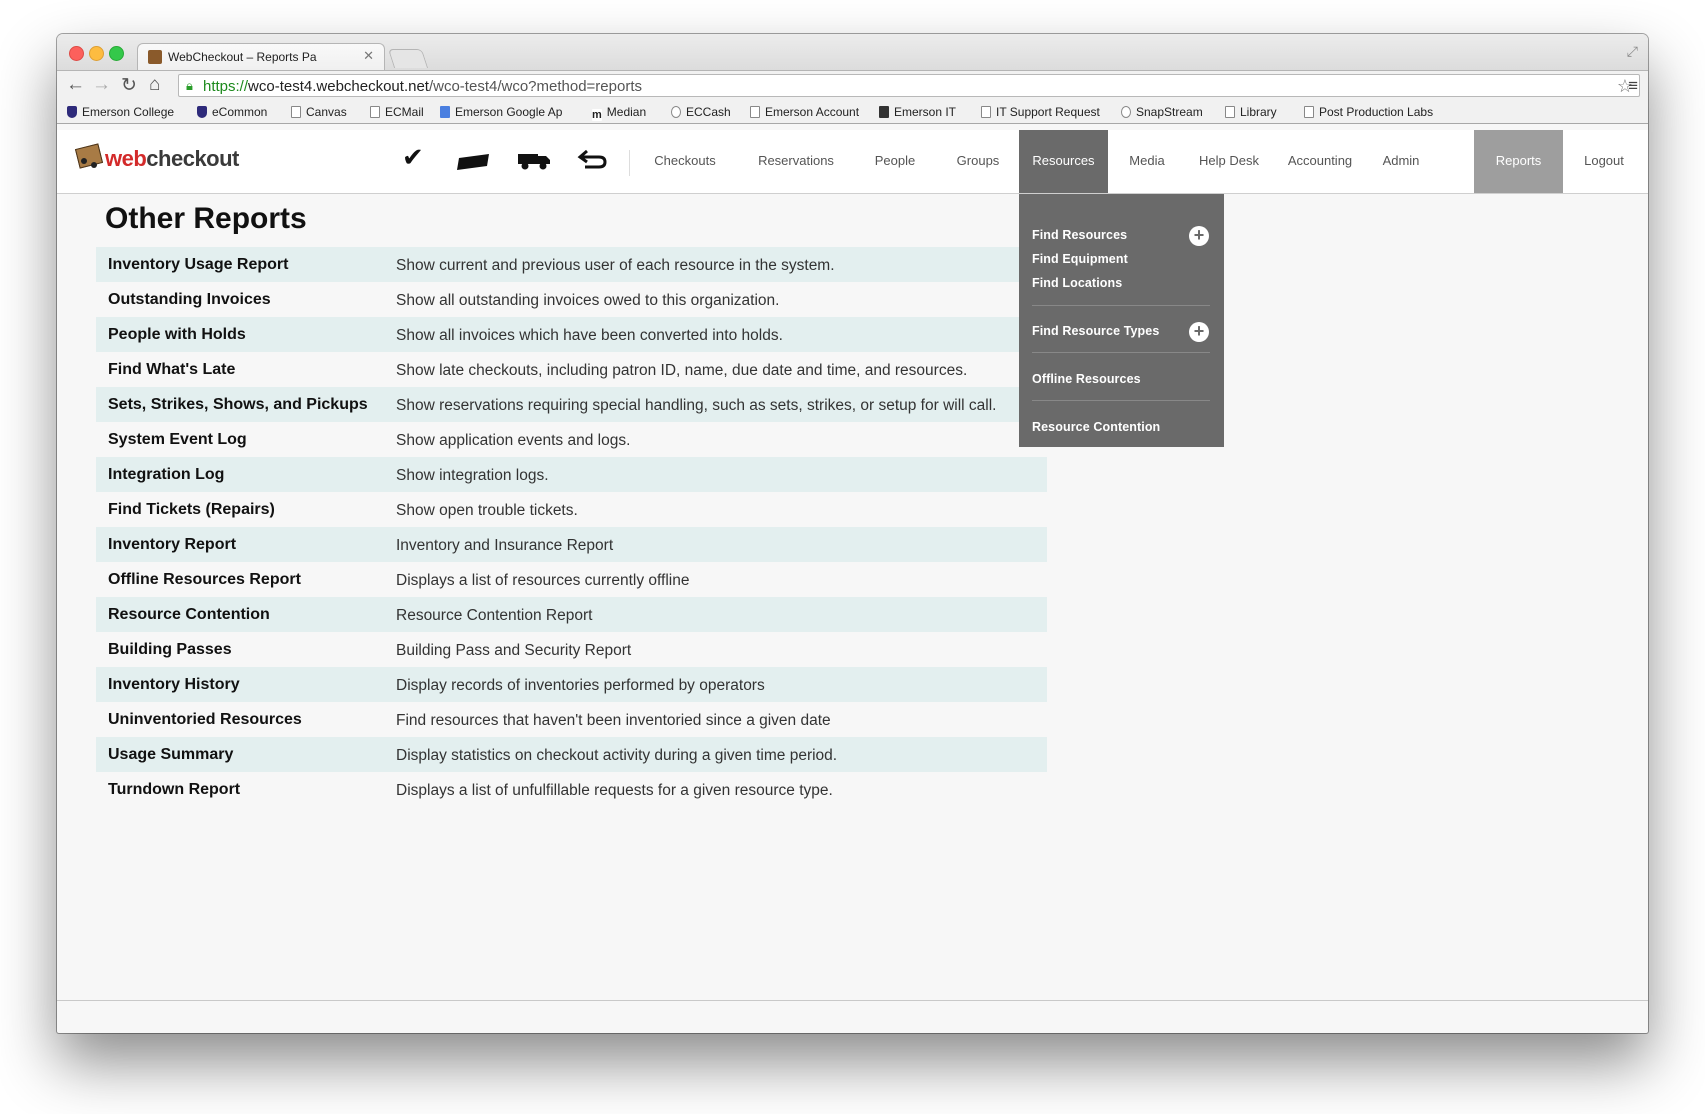 This screenshot has height=1114, width=1705. What do you see at coordinates (89, 157) in the screenshot?
I see `cart-logo-icon` at bounding box center [89, 157].